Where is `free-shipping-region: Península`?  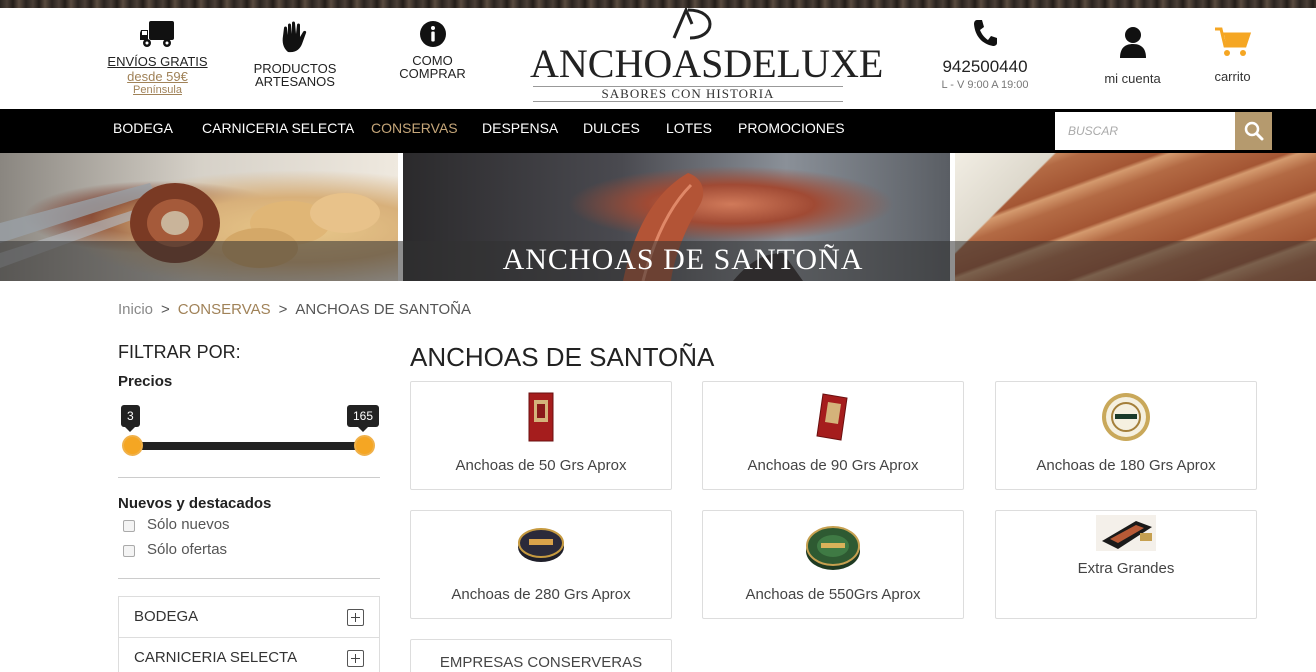 free-shipping-region: Península is located at coordinates (157, 90).